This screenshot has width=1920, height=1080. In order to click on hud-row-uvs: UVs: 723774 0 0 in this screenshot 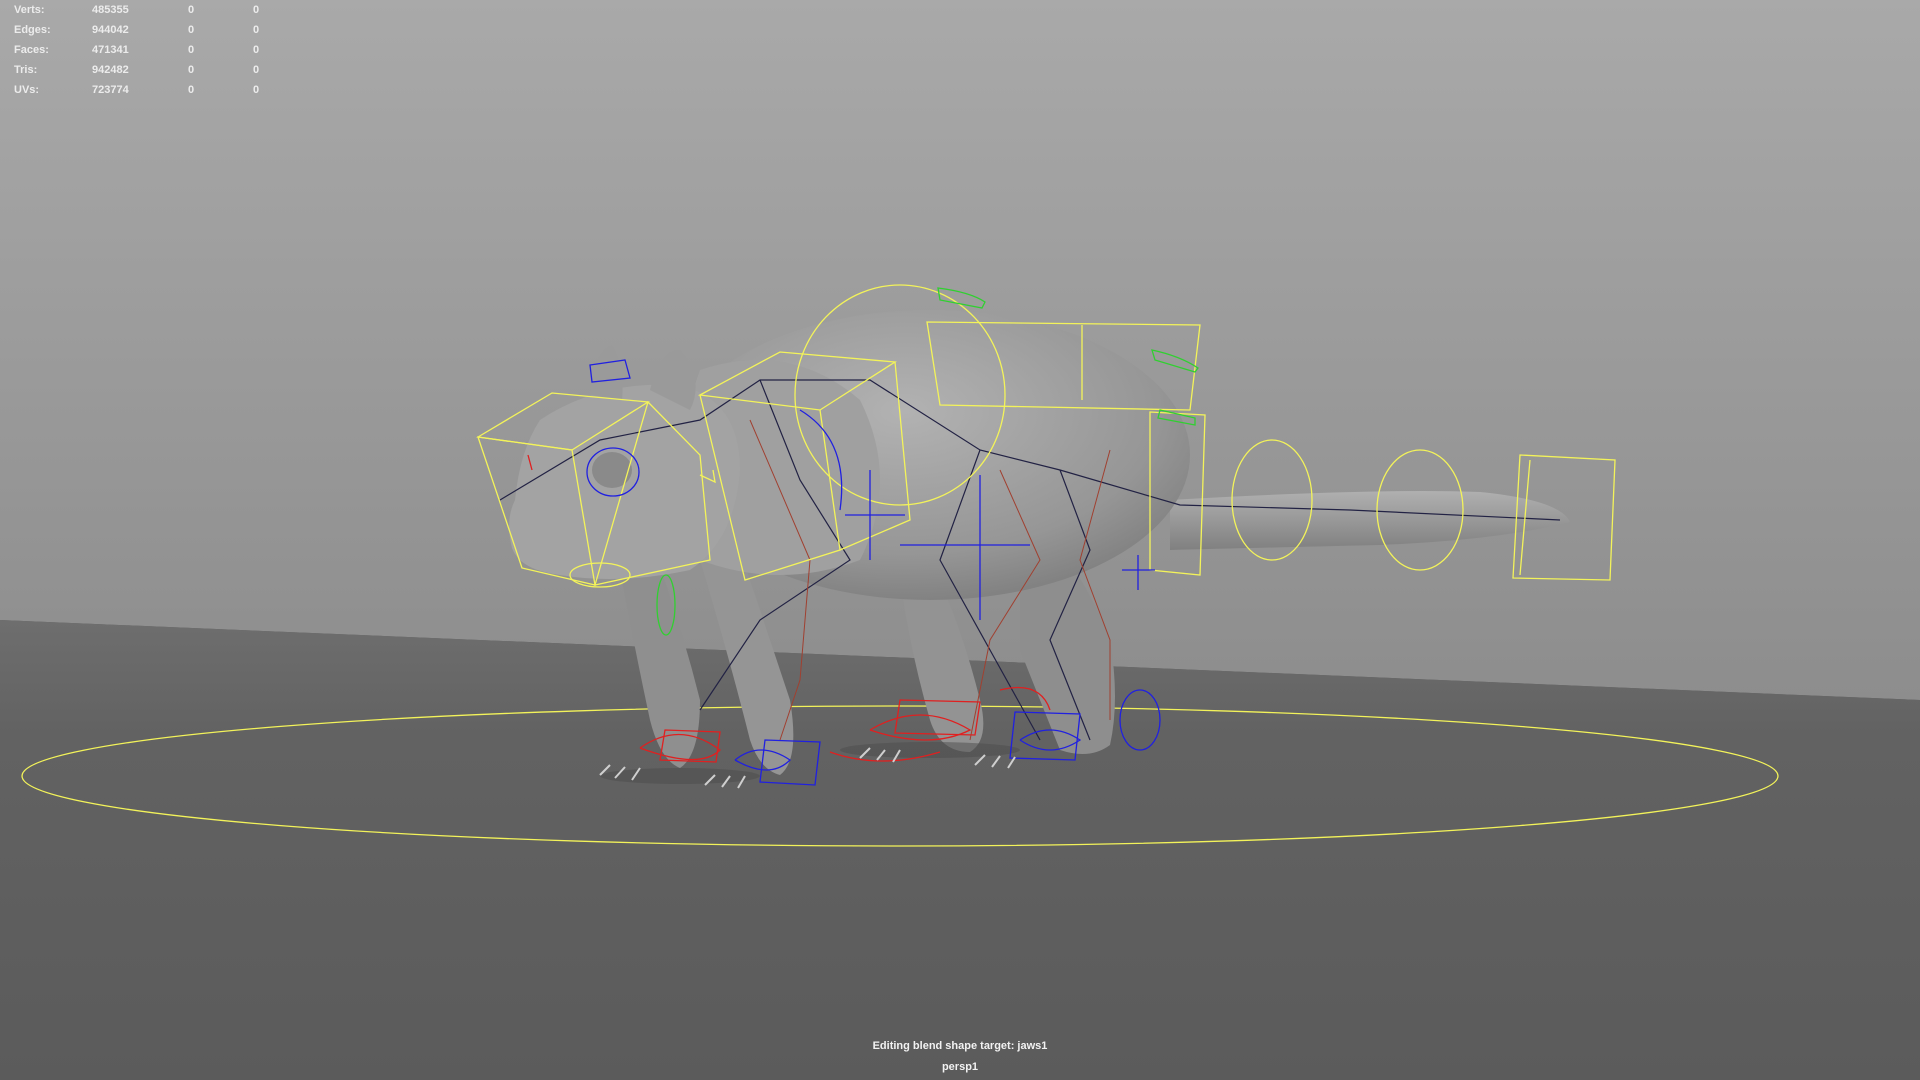, I will do `click(143, 90)`.